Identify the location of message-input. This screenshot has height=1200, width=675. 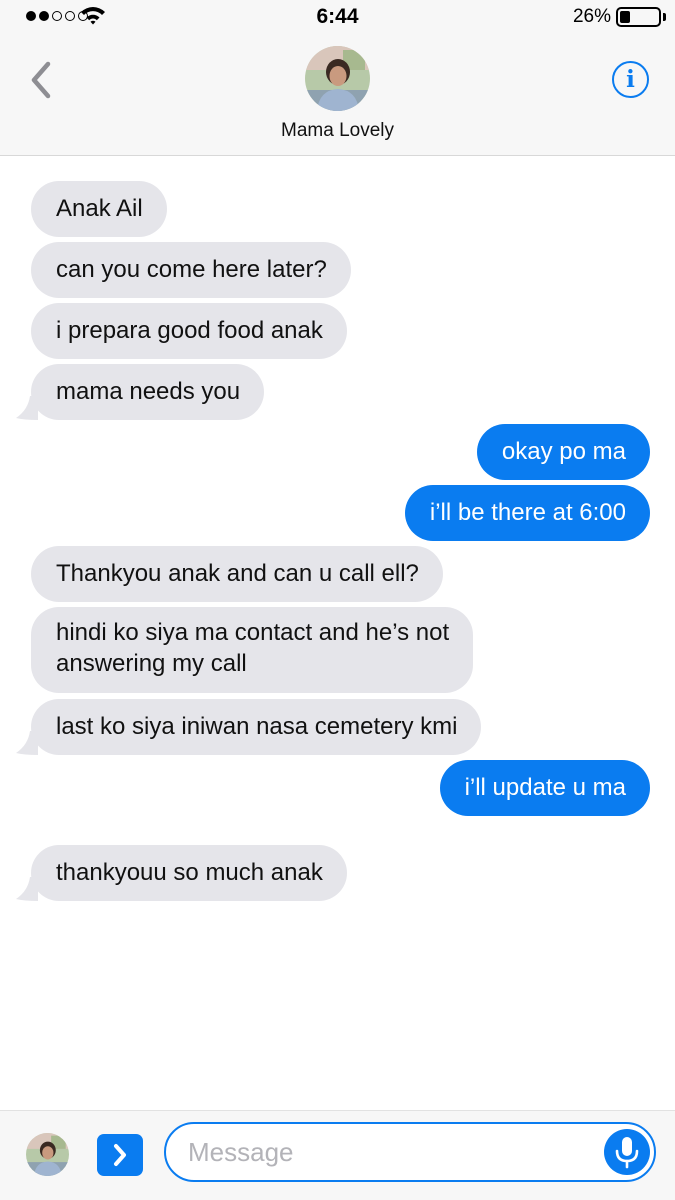
(393, 1152).